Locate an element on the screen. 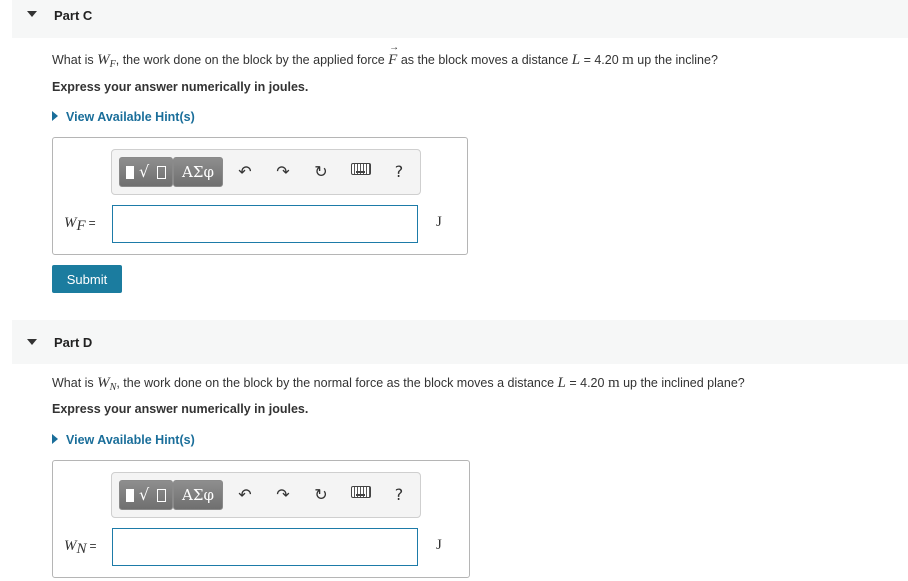  part-c-header: Part C is located at coordinates (460, 19).